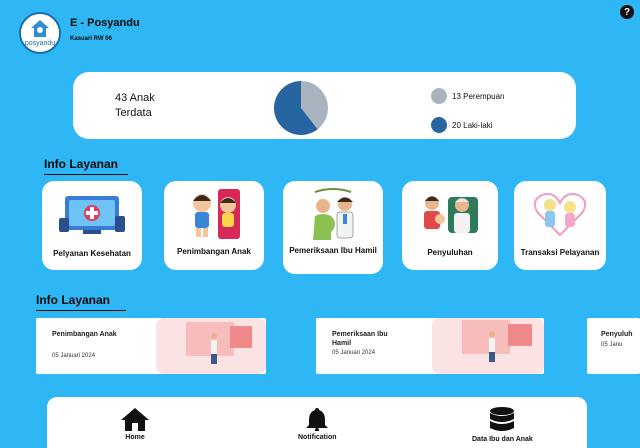 This screenshot has width=640, height=448. I want to click on service-label-transaction: Transaksi Pelayanan, so click(560, 252).